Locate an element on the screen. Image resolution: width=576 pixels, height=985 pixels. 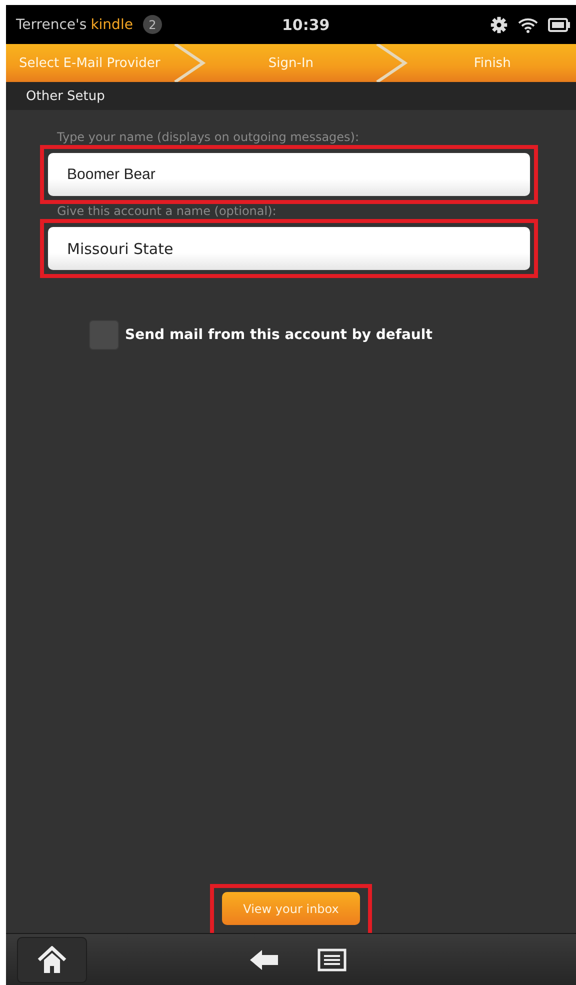
wifi-icon is located at coordinates (528, 24).